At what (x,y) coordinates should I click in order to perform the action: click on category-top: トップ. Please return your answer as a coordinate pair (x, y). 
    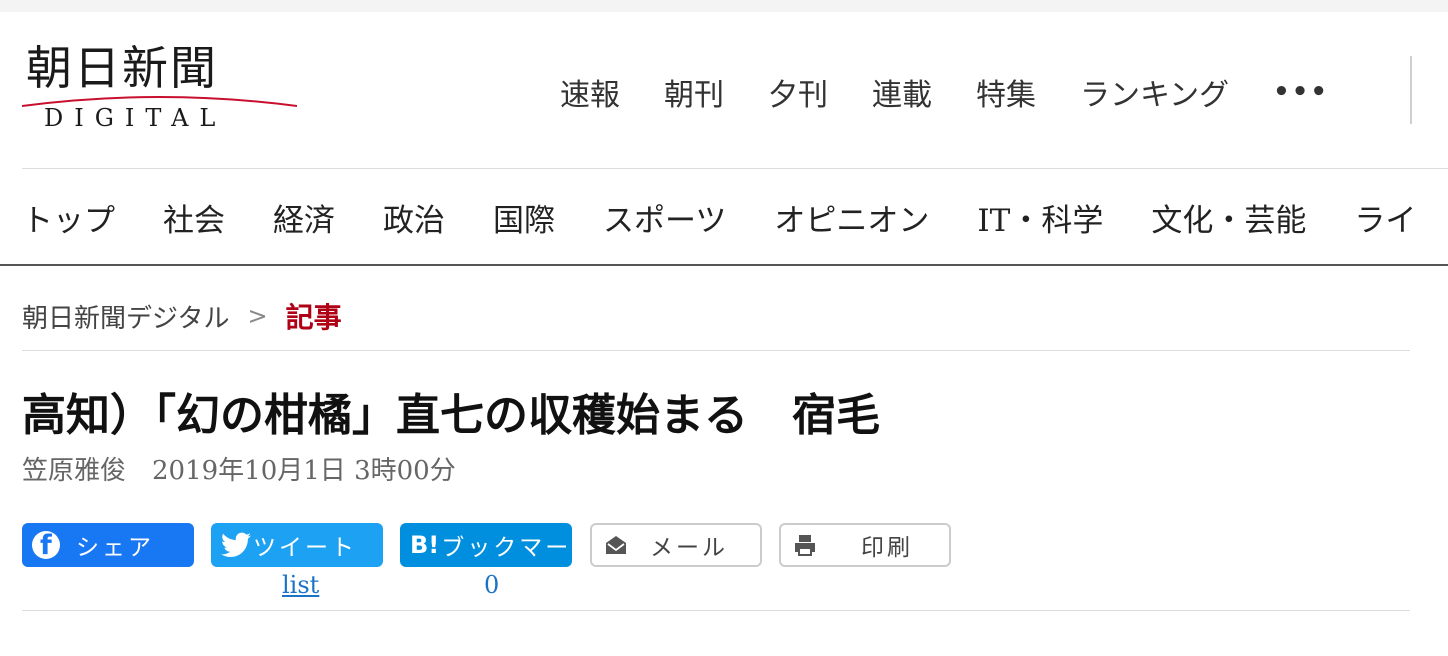
    Looking at the image, I should click on (68, 217).